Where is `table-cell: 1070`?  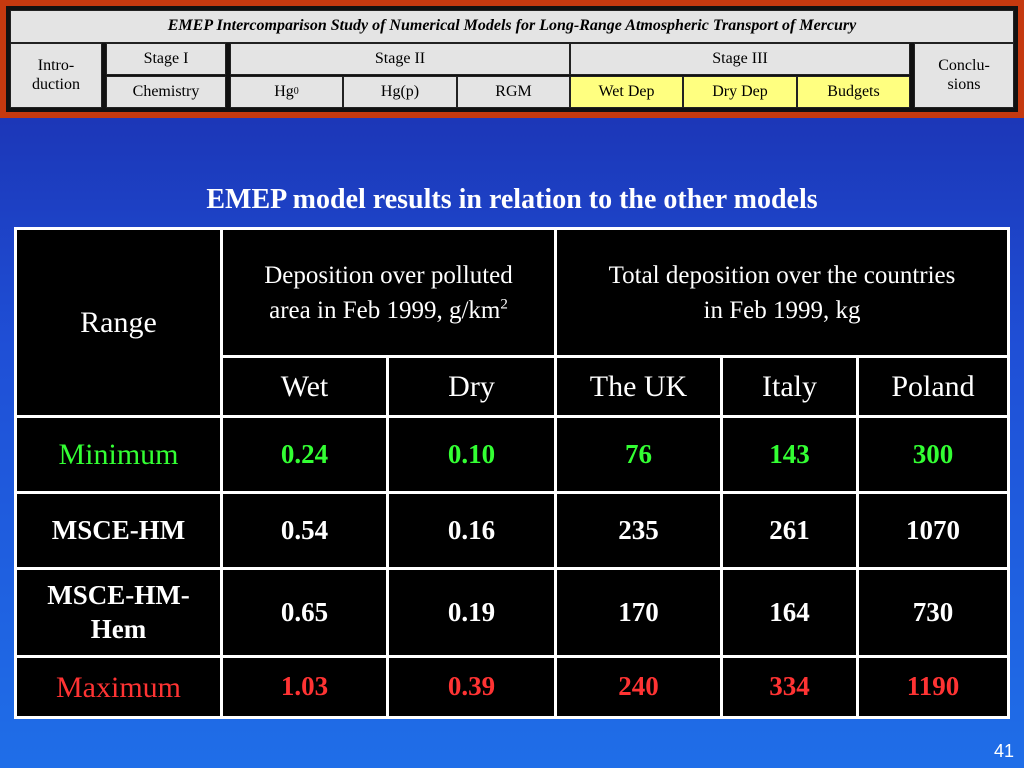
table-cell: 1070 is located at coordinates (933, 530).